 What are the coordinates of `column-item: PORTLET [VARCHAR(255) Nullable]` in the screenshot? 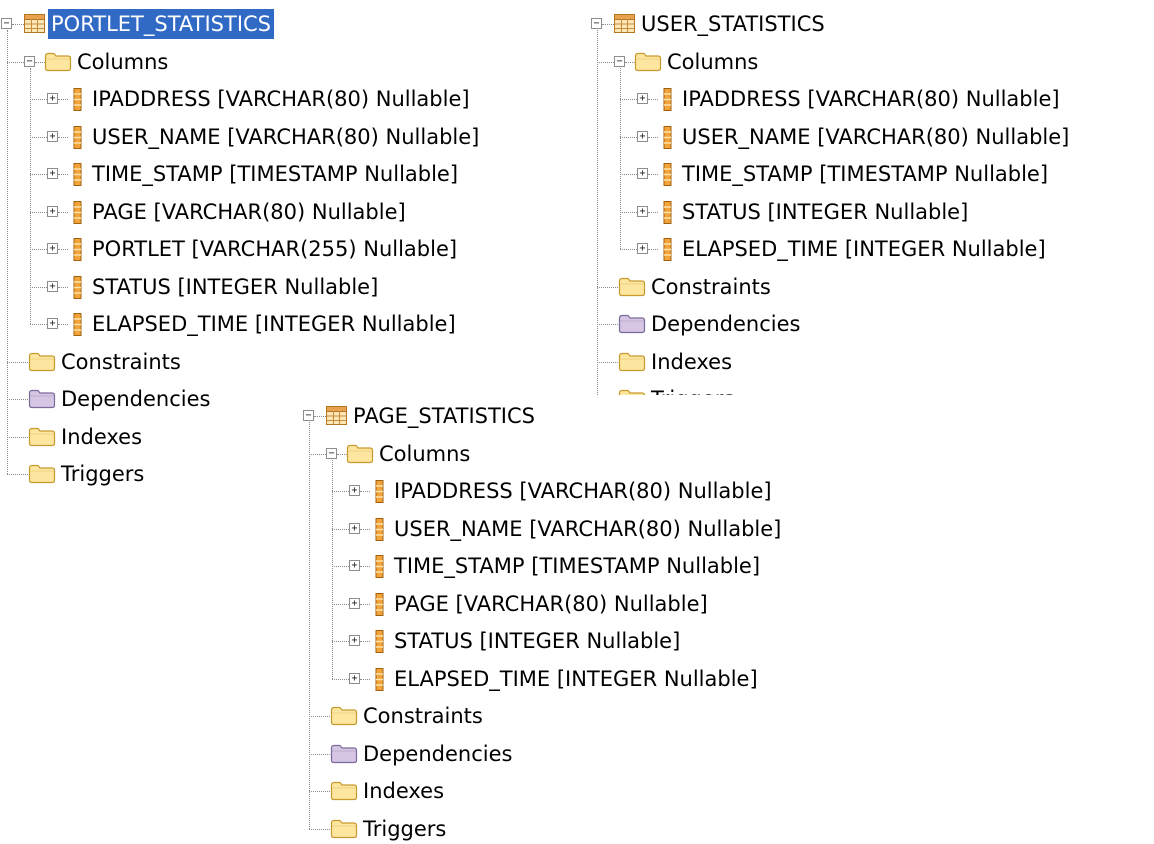 It's located at (274, 249).